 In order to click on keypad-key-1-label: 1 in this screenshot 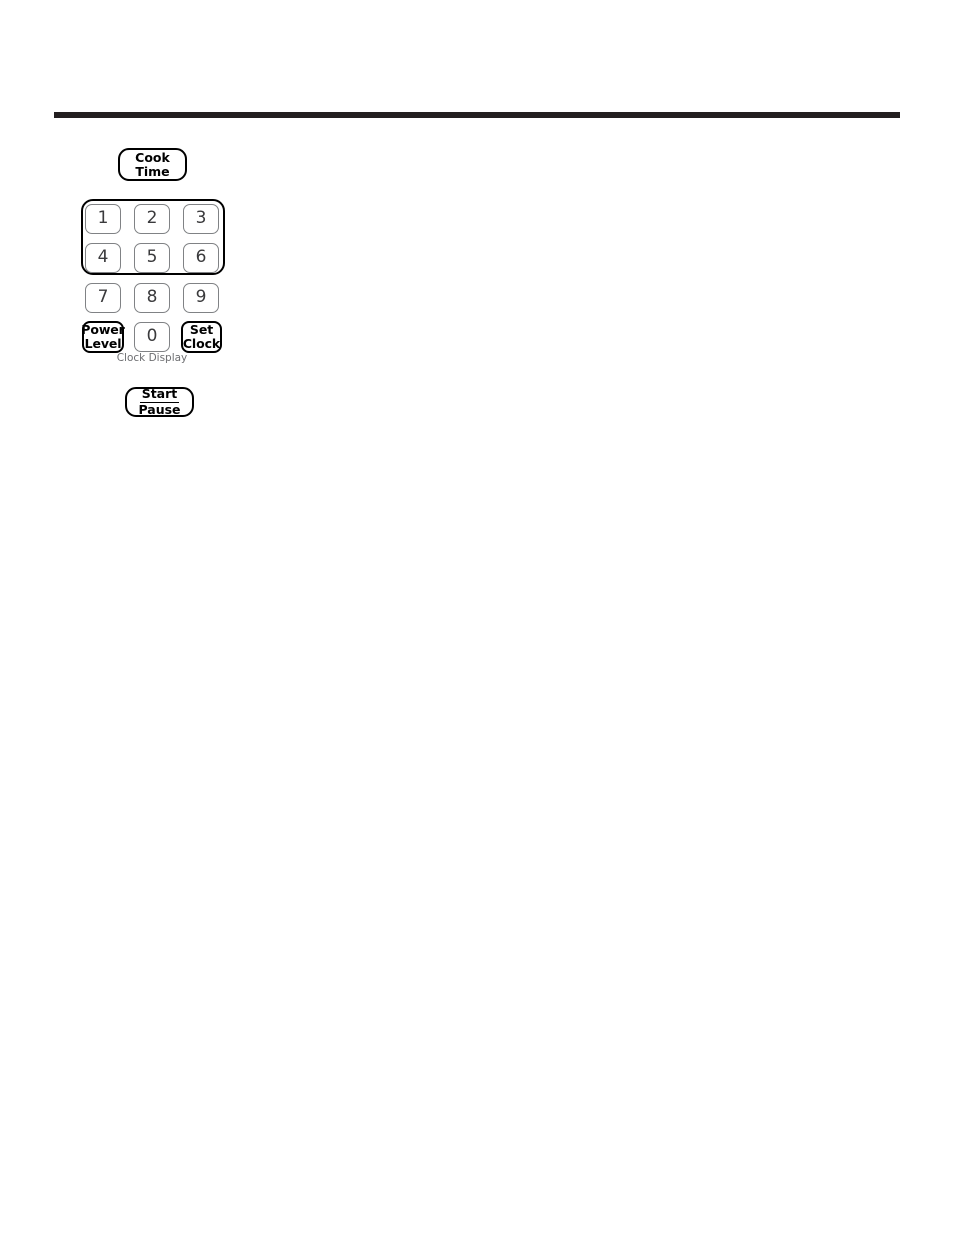, I will do `click(103, 218)`.